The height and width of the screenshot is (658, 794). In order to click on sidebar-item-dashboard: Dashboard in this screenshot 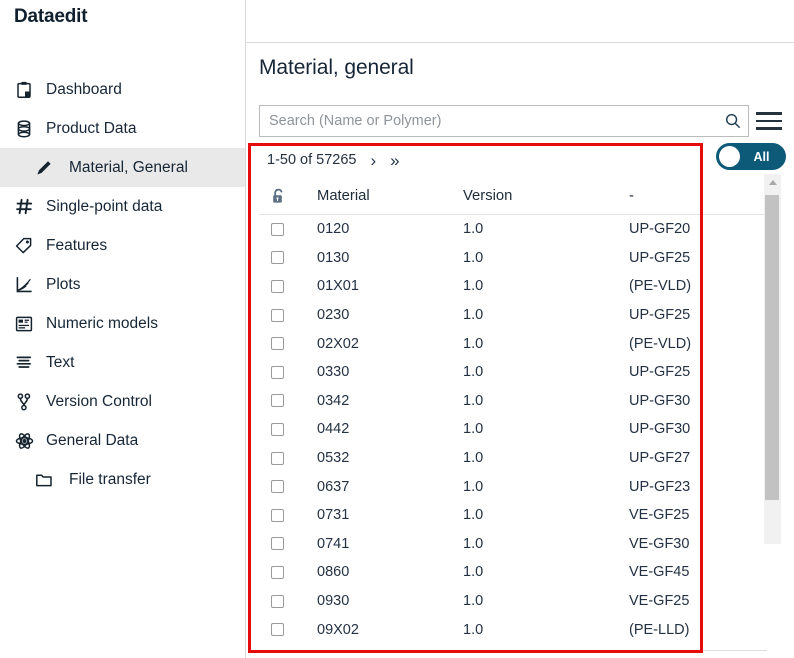, I will do `click(122, 89)`.